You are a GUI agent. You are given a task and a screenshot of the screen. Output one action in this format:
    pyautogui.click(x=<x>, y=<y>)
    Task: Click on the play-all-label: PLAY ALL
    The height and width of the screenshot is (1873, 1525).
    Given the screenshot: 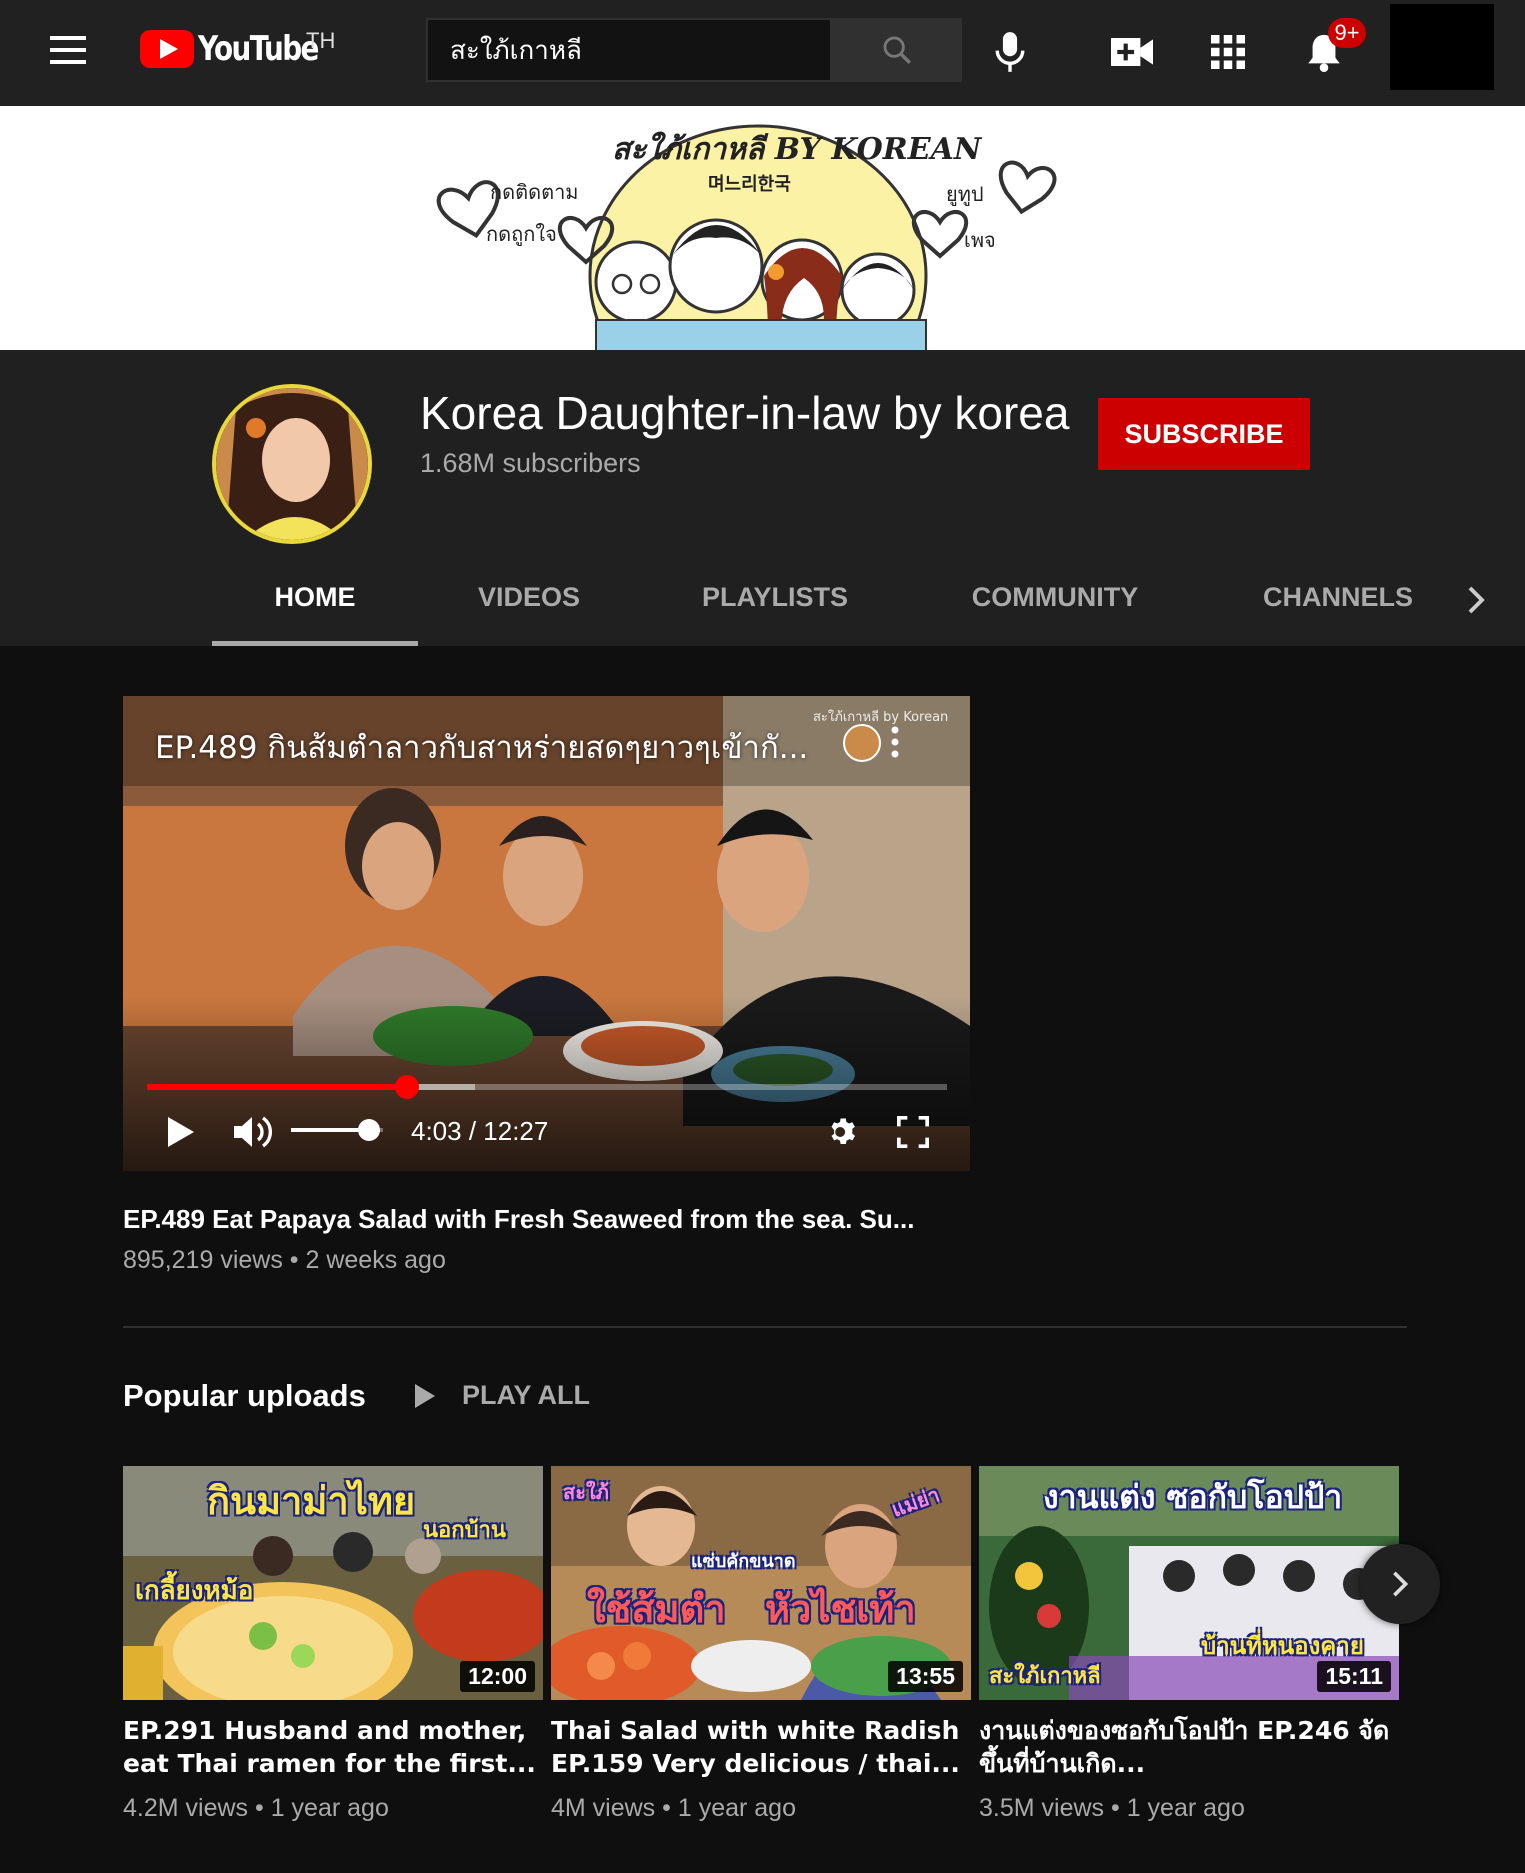 What is the action you would take?
    pyautogui.click(x=526, y=1395)
    